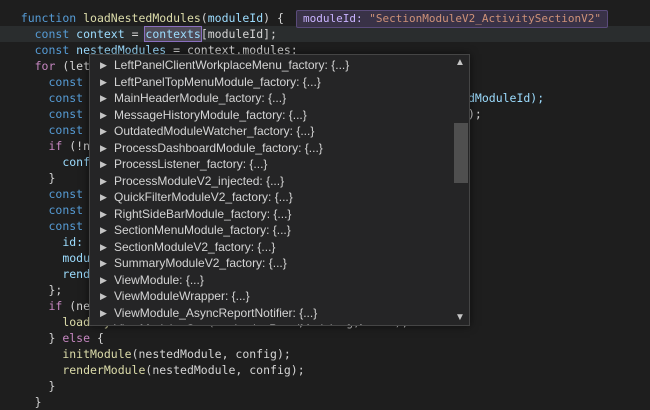 This screenshot has height=410, width=650. I want to click on code-text: [moduleId];, so click(238, 34).